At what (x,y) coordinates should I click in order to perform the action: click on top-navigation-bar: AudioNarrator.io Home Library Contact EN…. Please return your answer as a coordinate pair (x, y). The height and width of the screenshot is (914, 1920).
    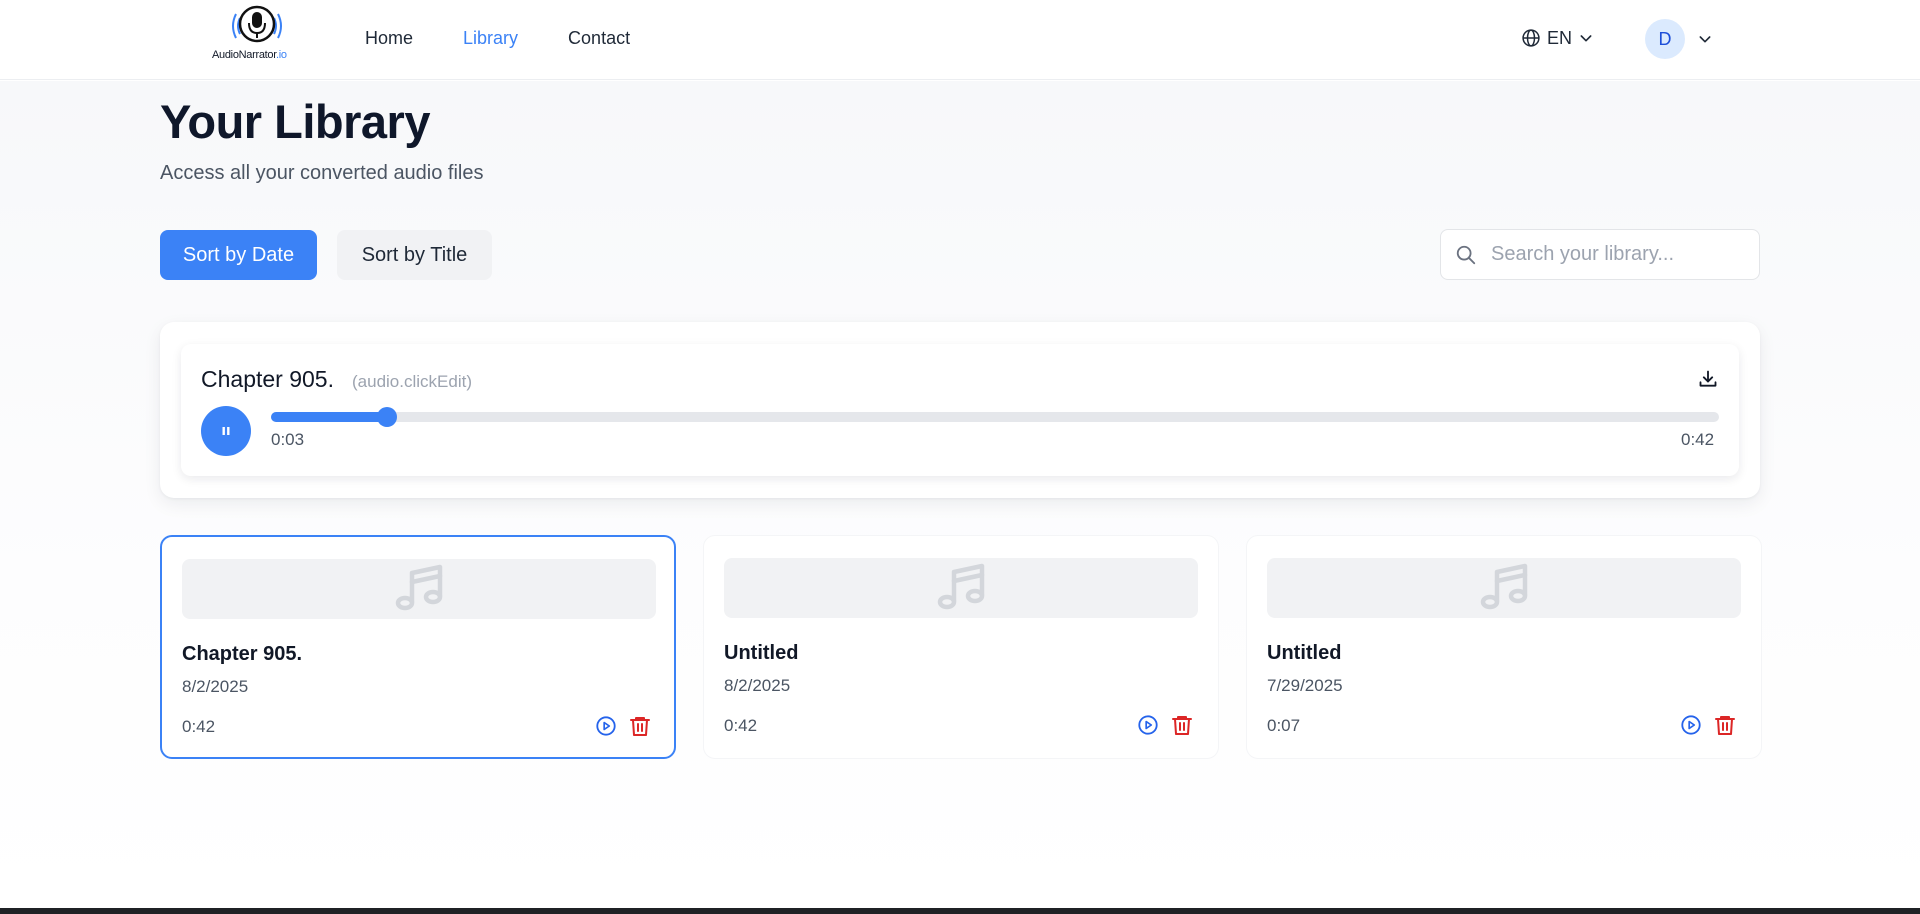
    Looking at the image, I should click on (960, 40).